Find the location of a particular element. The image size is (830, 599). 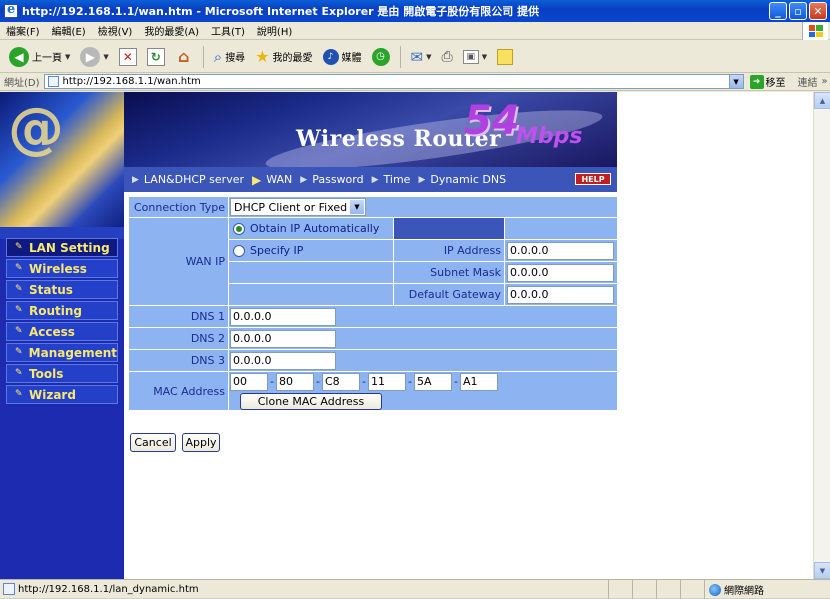

menu-favorites: 我的最愛(A) is located at coordinates (171, 30).